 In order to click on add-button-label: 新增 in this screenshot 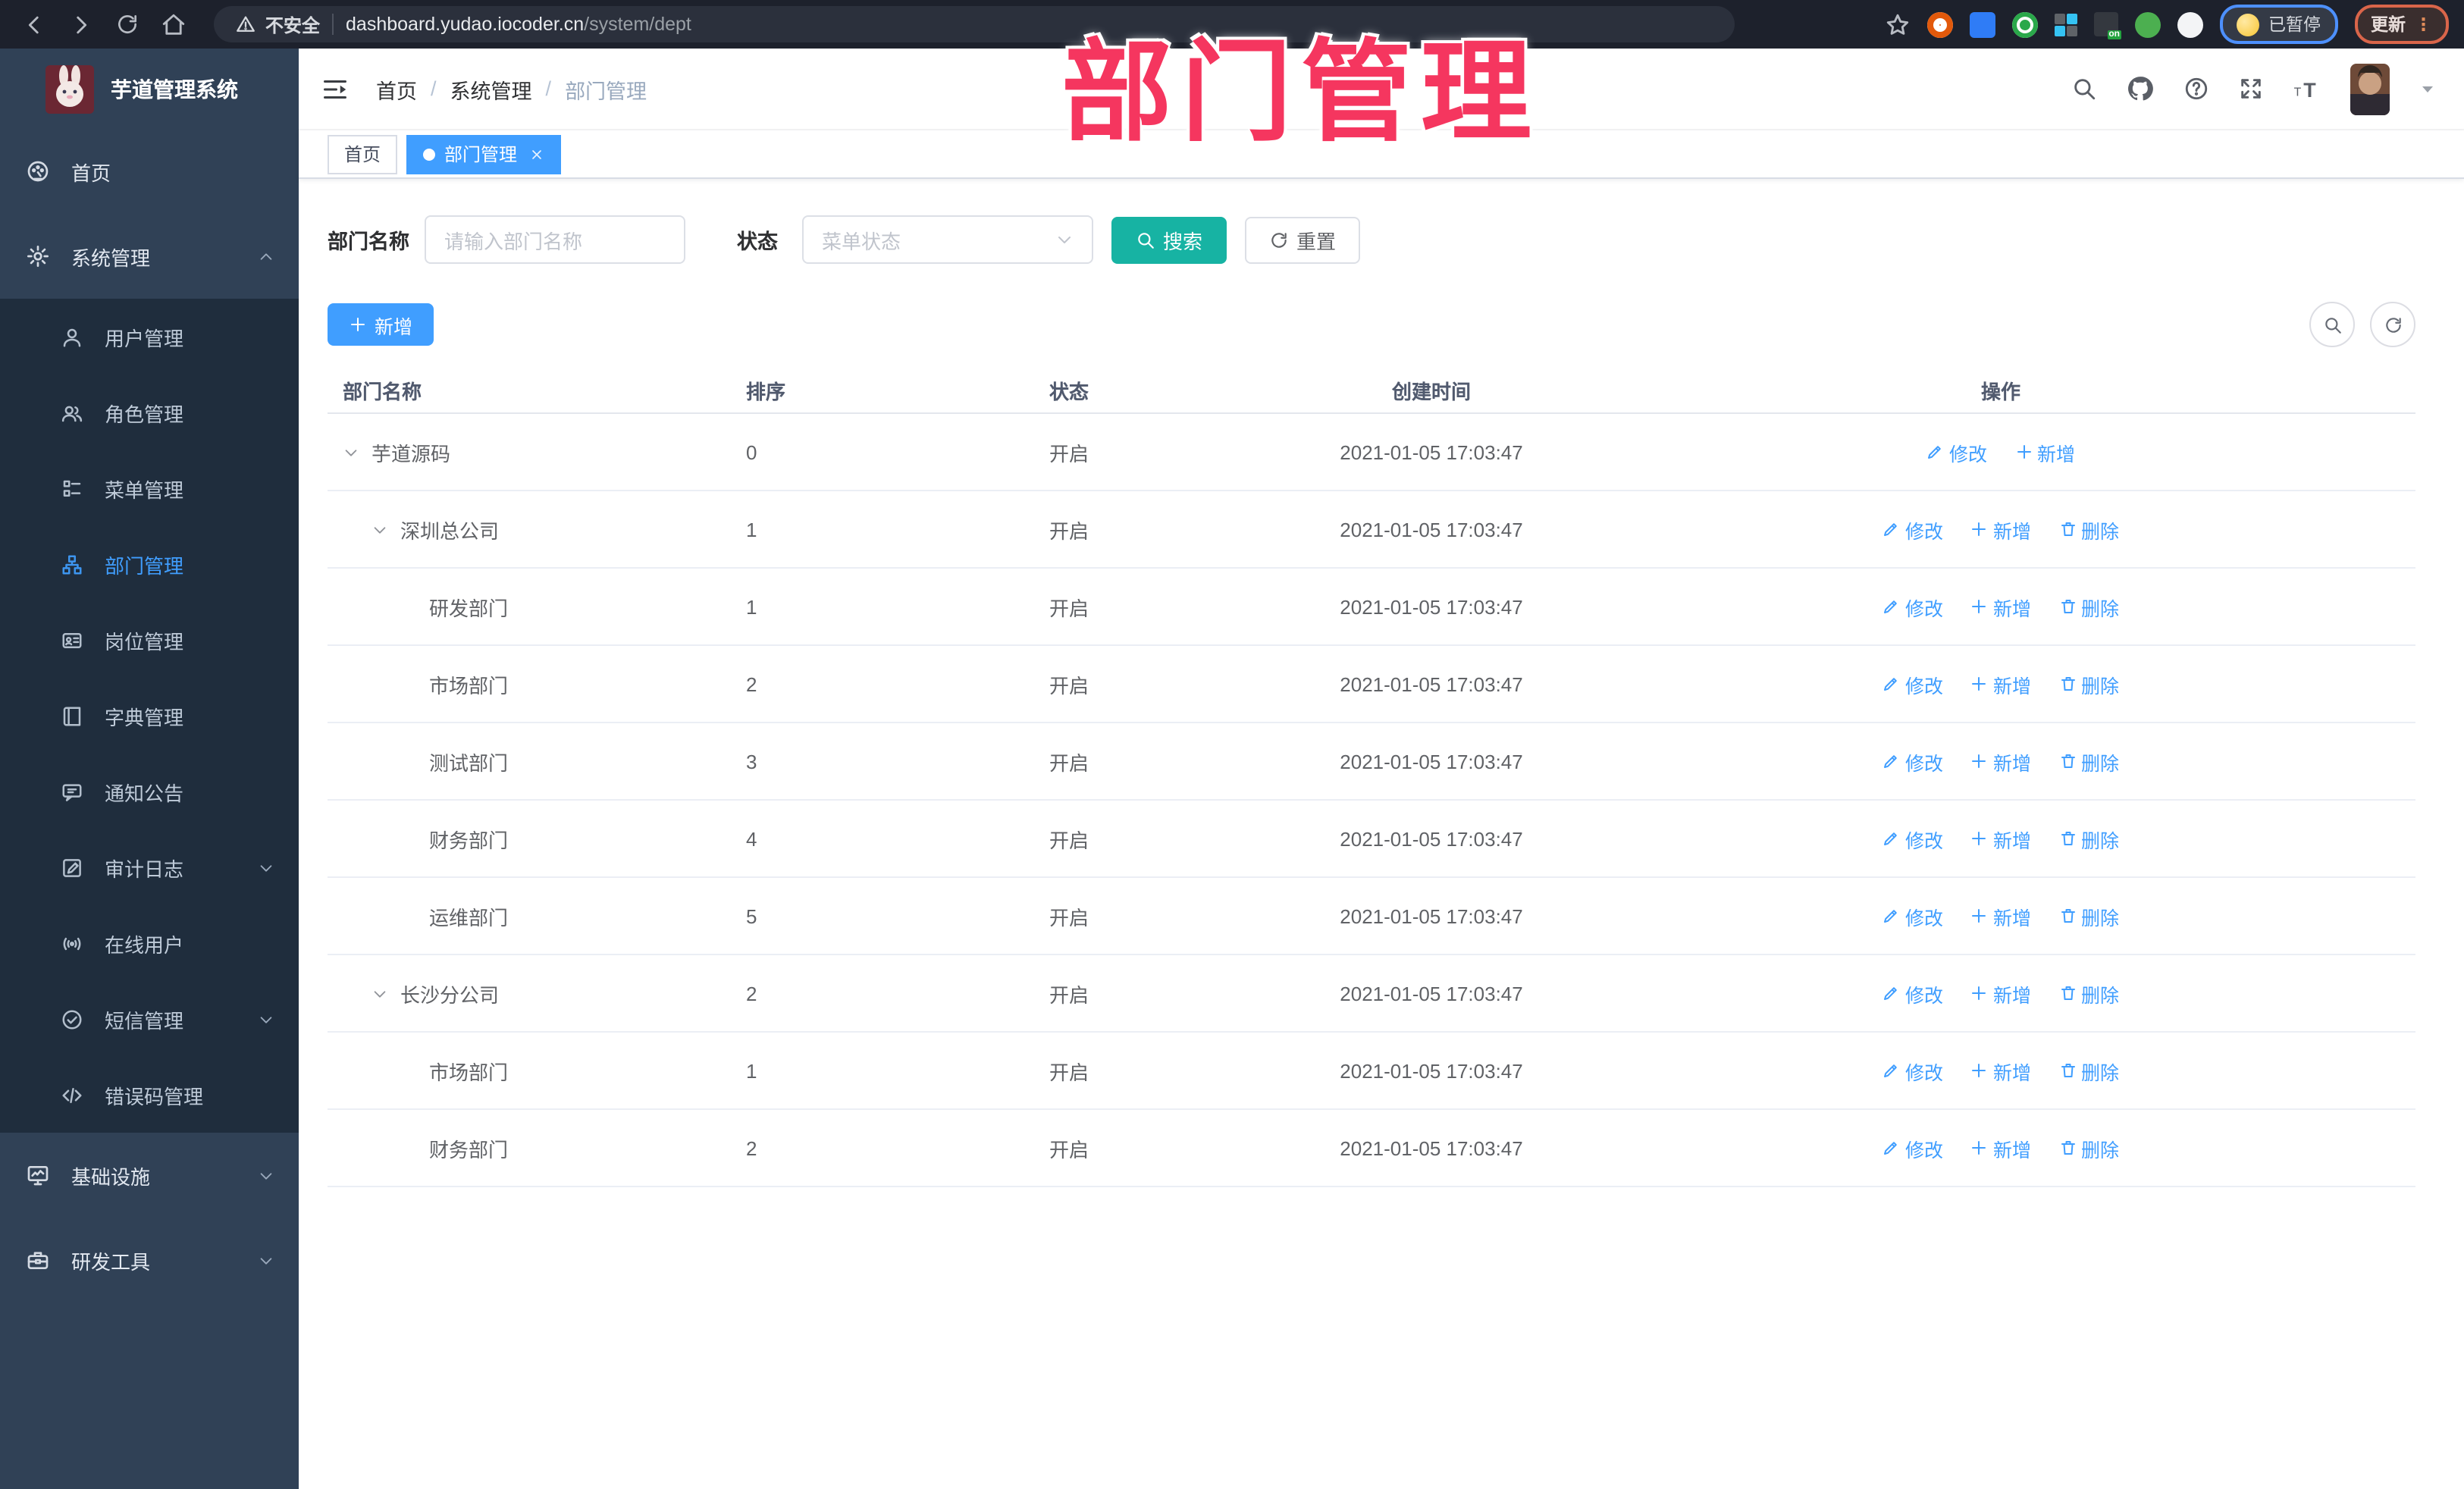, I will do `click(394, 326)`.